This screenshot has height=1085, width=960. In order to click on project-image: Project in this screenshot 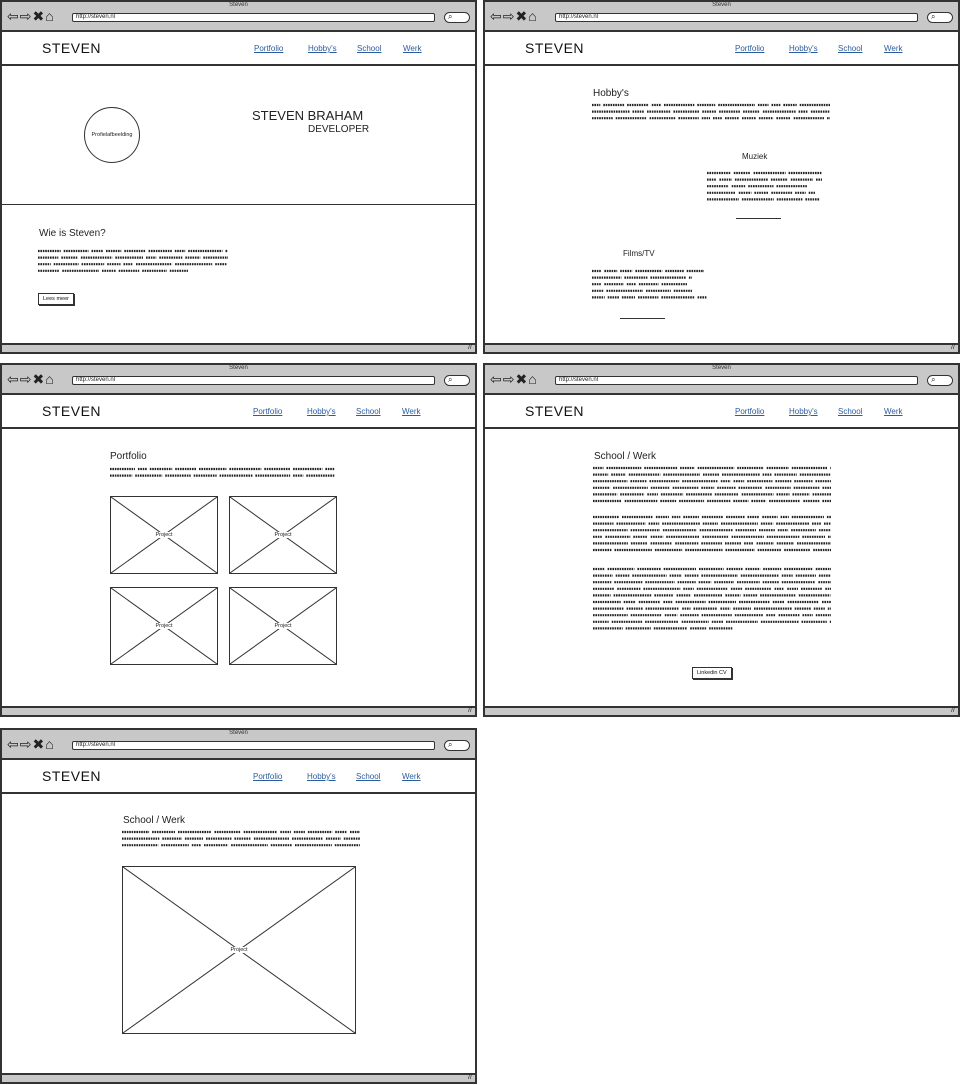, I will do `click(239, 950)`.